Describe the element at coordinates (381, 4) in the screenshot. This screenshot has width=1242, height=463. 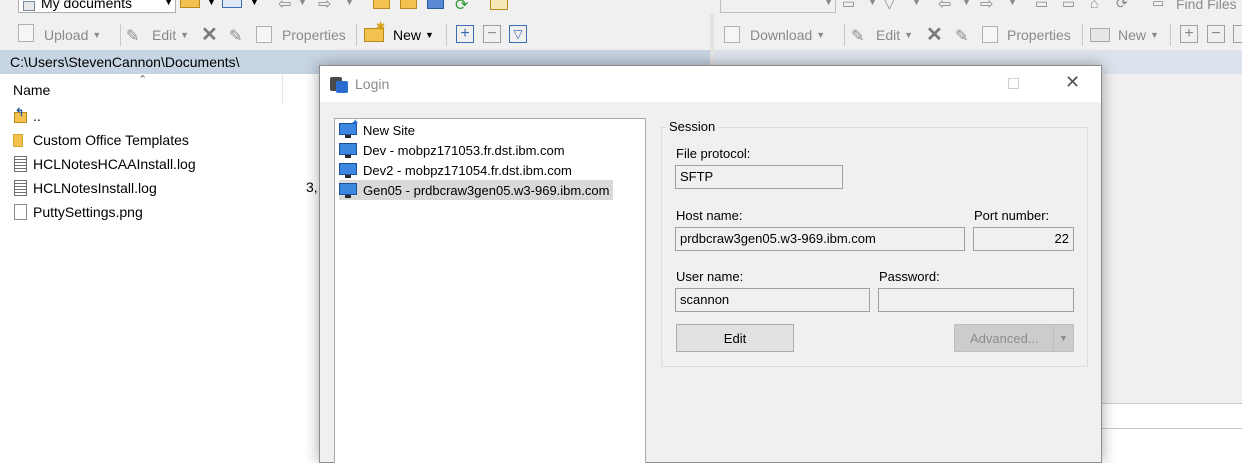
I see `parent-dir-icon` at that location.